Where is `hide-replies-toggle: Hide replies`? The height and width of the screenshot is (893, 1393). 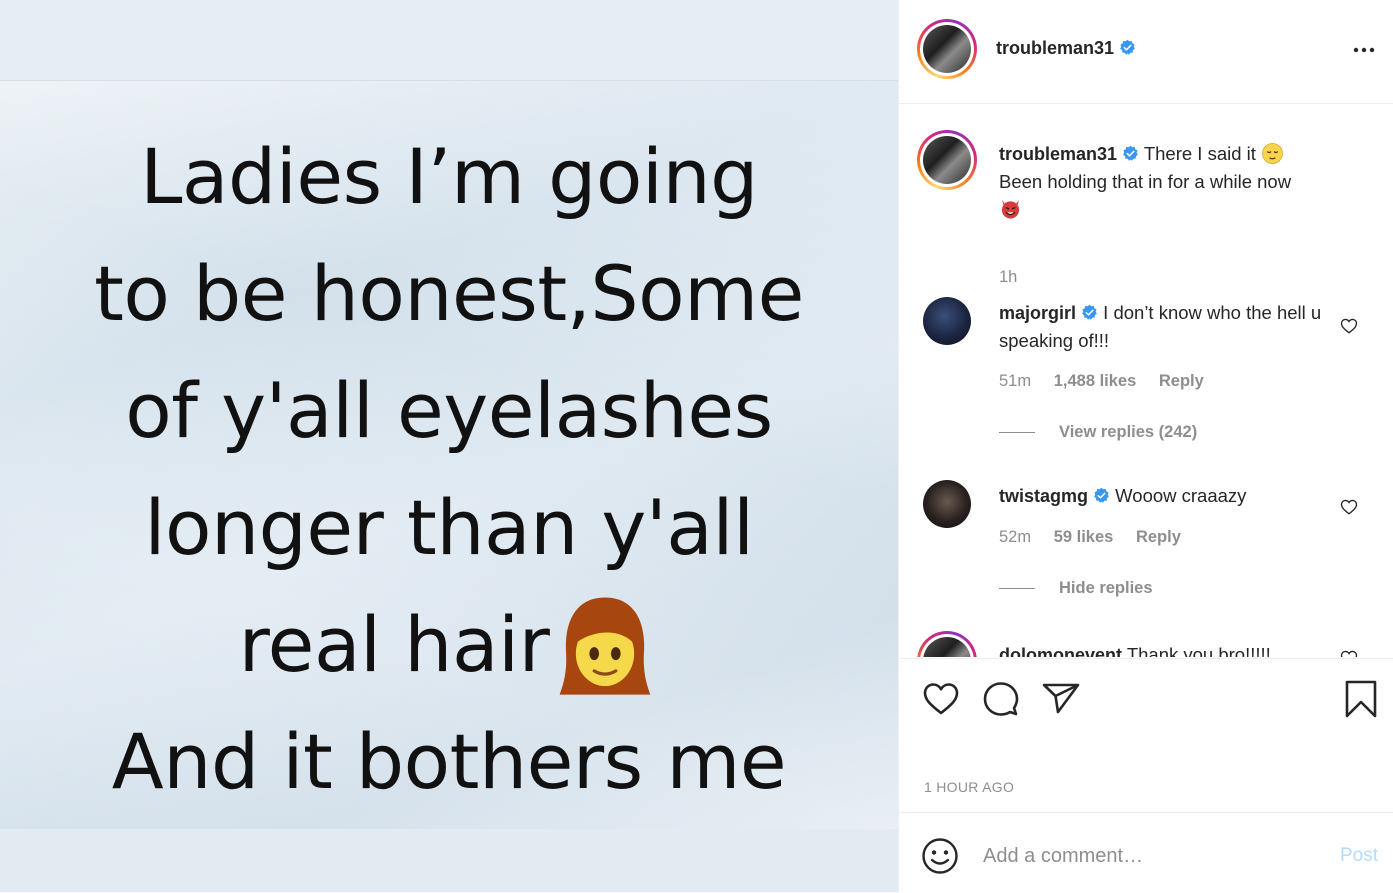 hide-replies-toggle: Hide replies is located at coordinates (1076, 588).